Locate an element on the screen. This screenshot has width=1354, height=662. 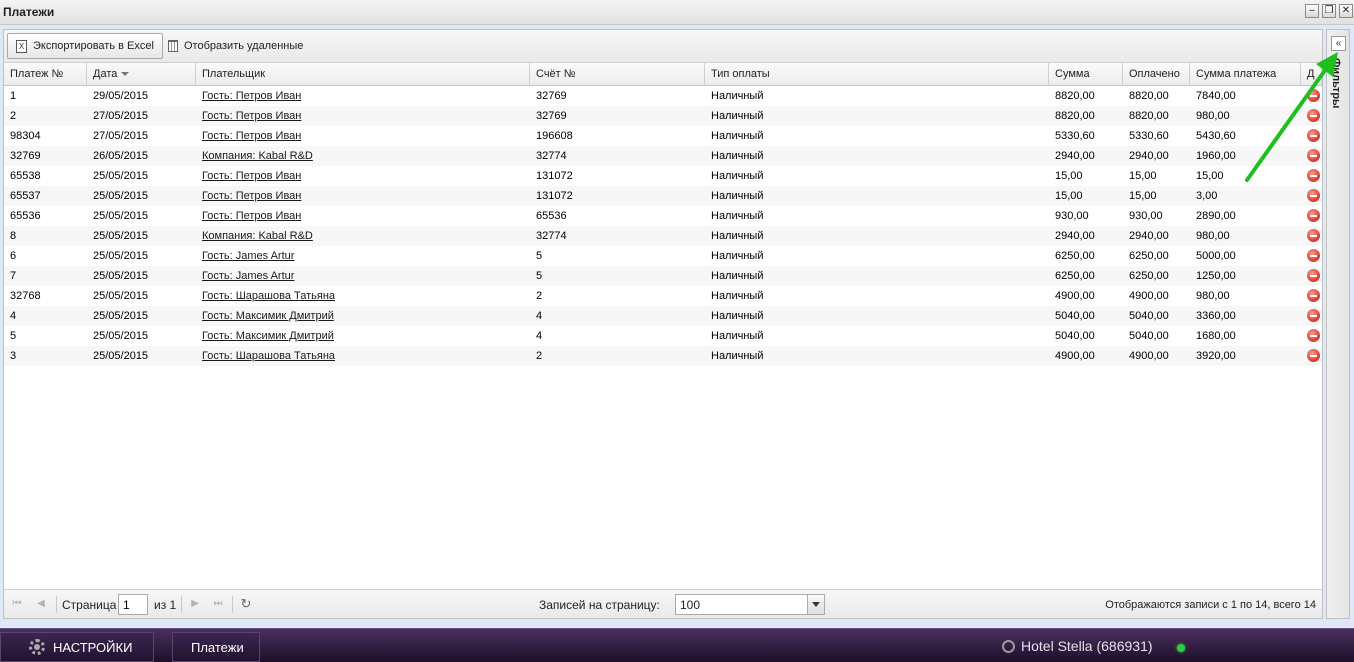
cell-date: 27/05/2015 is located at coordinates (121, 116).